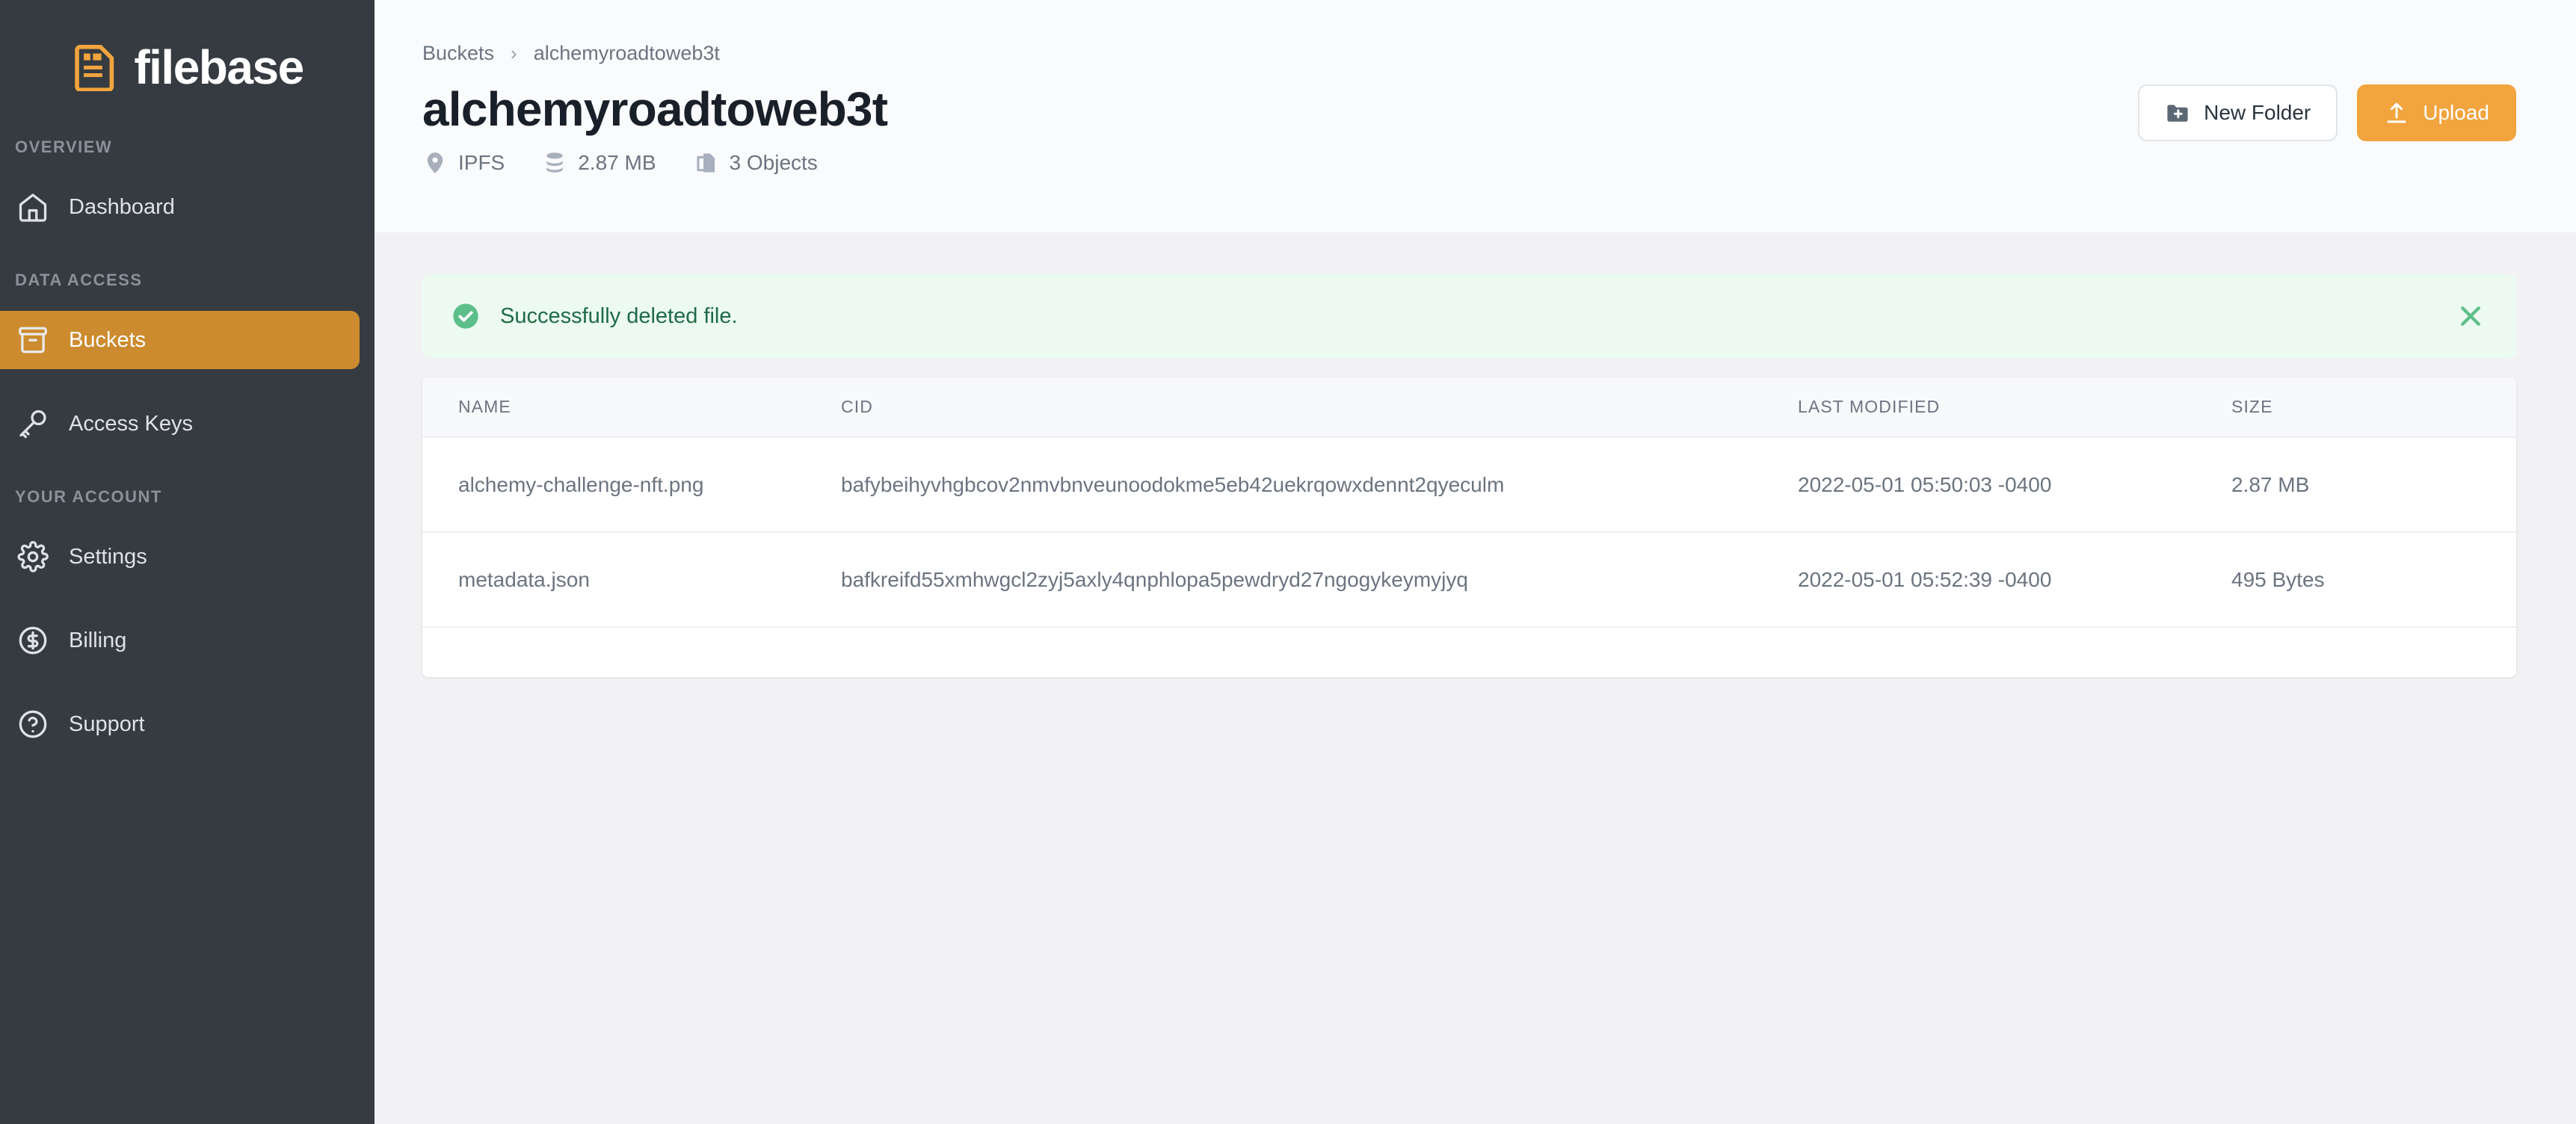 The image size is (2576, 1124). I want to click on sidebar: filebase OVERVIEW Dashboard DATA ACCESS, so click(187, 562).